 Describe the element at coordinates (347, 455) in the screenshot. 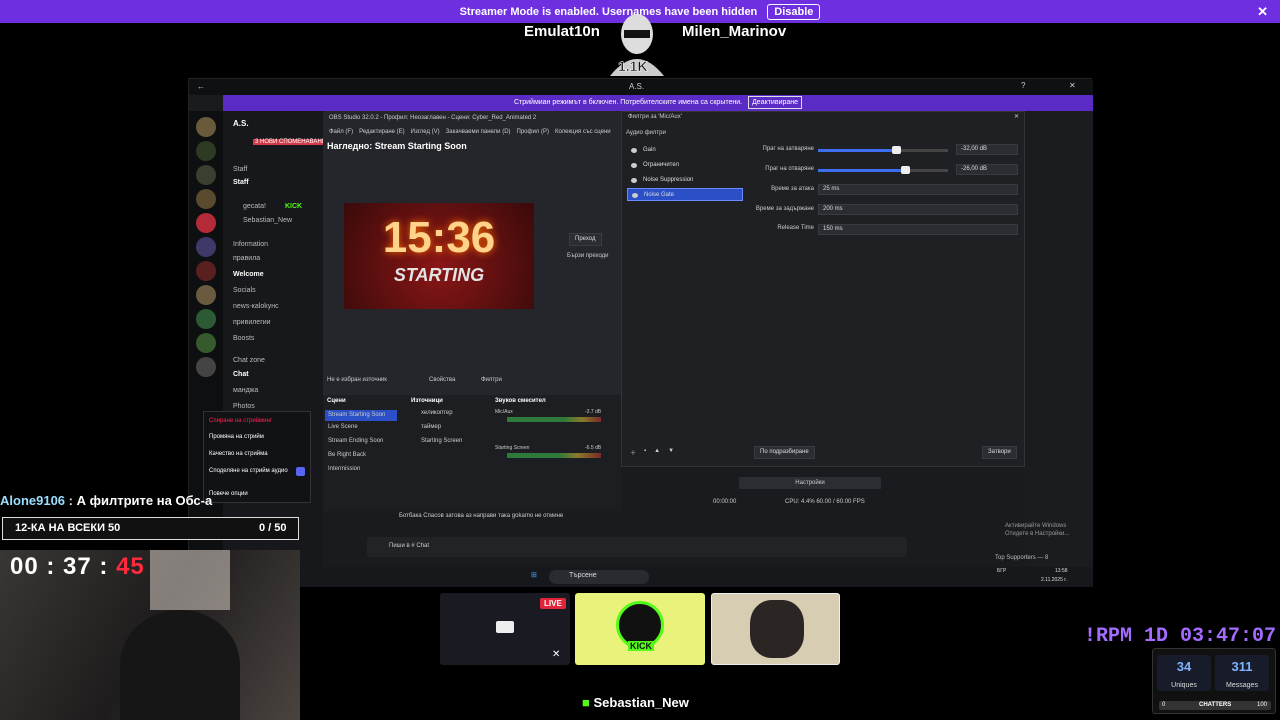

I see `scene-item: Be Right Back` at that location.